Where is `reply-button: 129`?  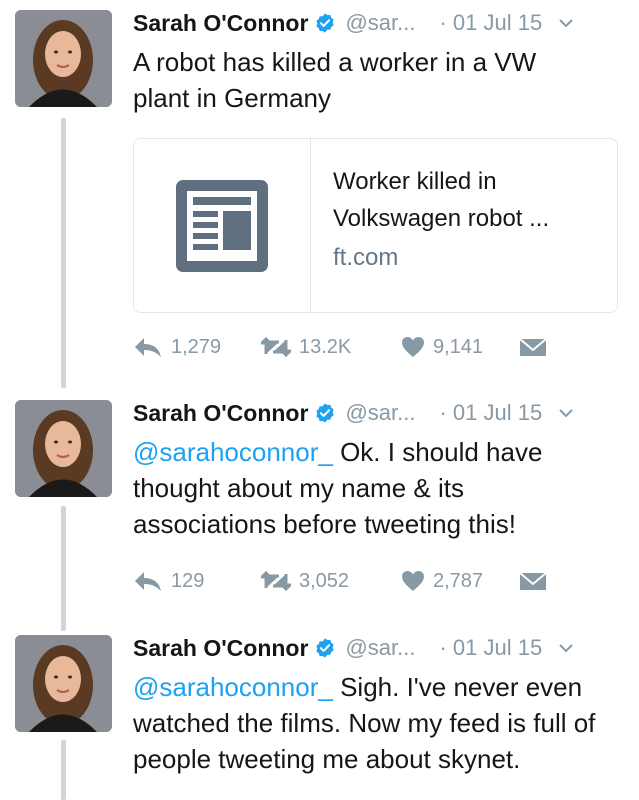
reply-button: 129 is located at coordinates (197, 581).